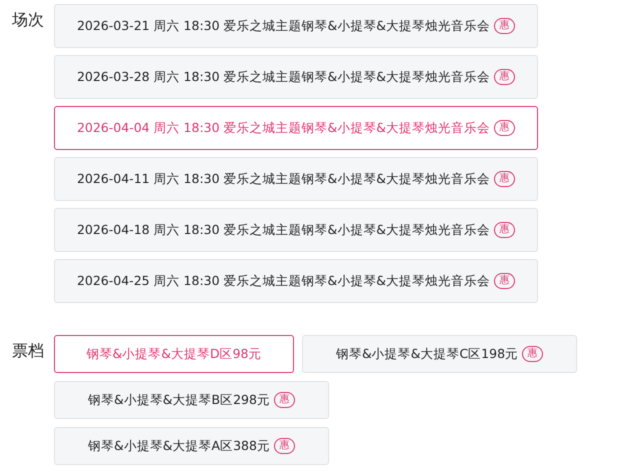  What do you see at coordinates (296, 77) in the screenshot?
I see `session-option: 2026-03-28 周六 18:30 爱乐之城主题钢琴&小提琴&大提琴烛光音乐会 惠` at bounding box center [296, 77].